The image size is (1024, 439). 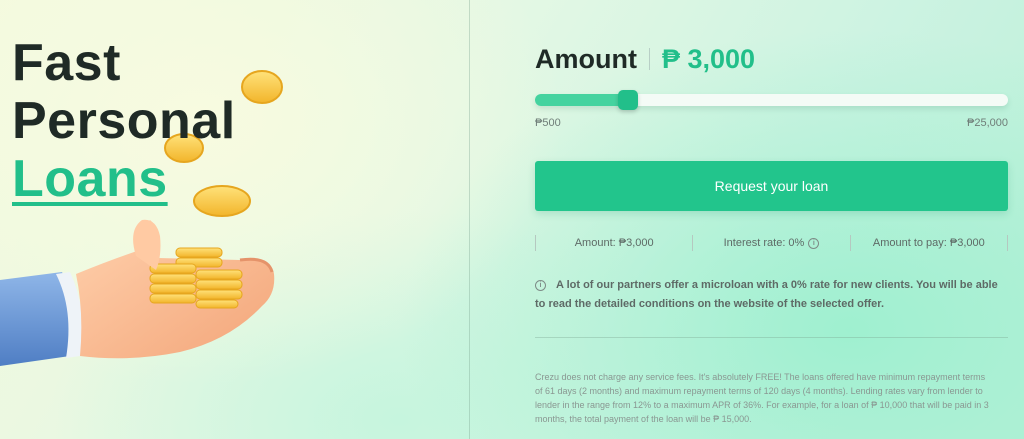 What do you see at coordinates (581, 100) in the screenshot?
I see `slider-fill` at bounding box center [581, 100].